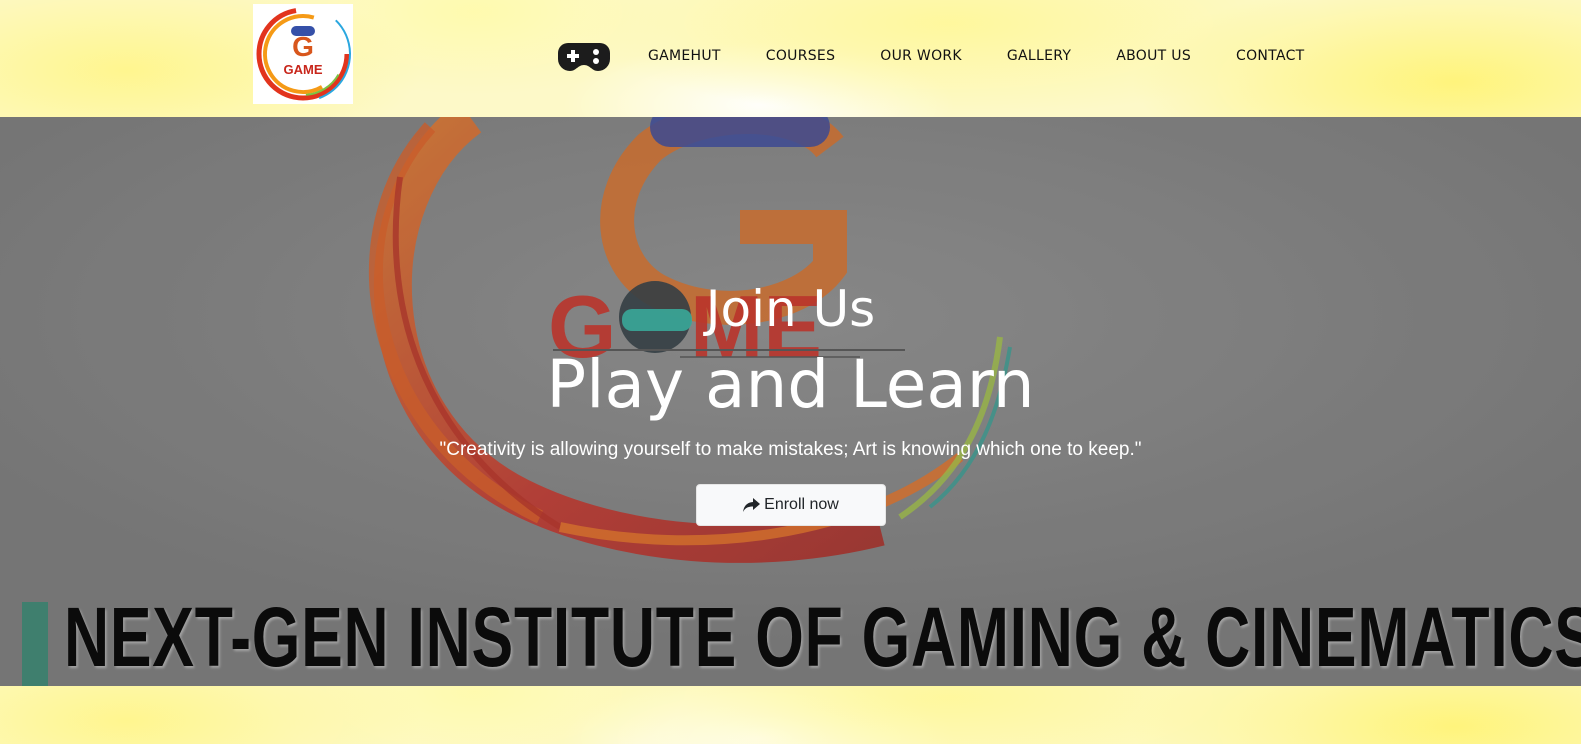 This screenshot has width=1581, height=744. Describe the element at coordinates (790, 309) in the screenshot. I see `hero-join-text: Join Us` at that location.